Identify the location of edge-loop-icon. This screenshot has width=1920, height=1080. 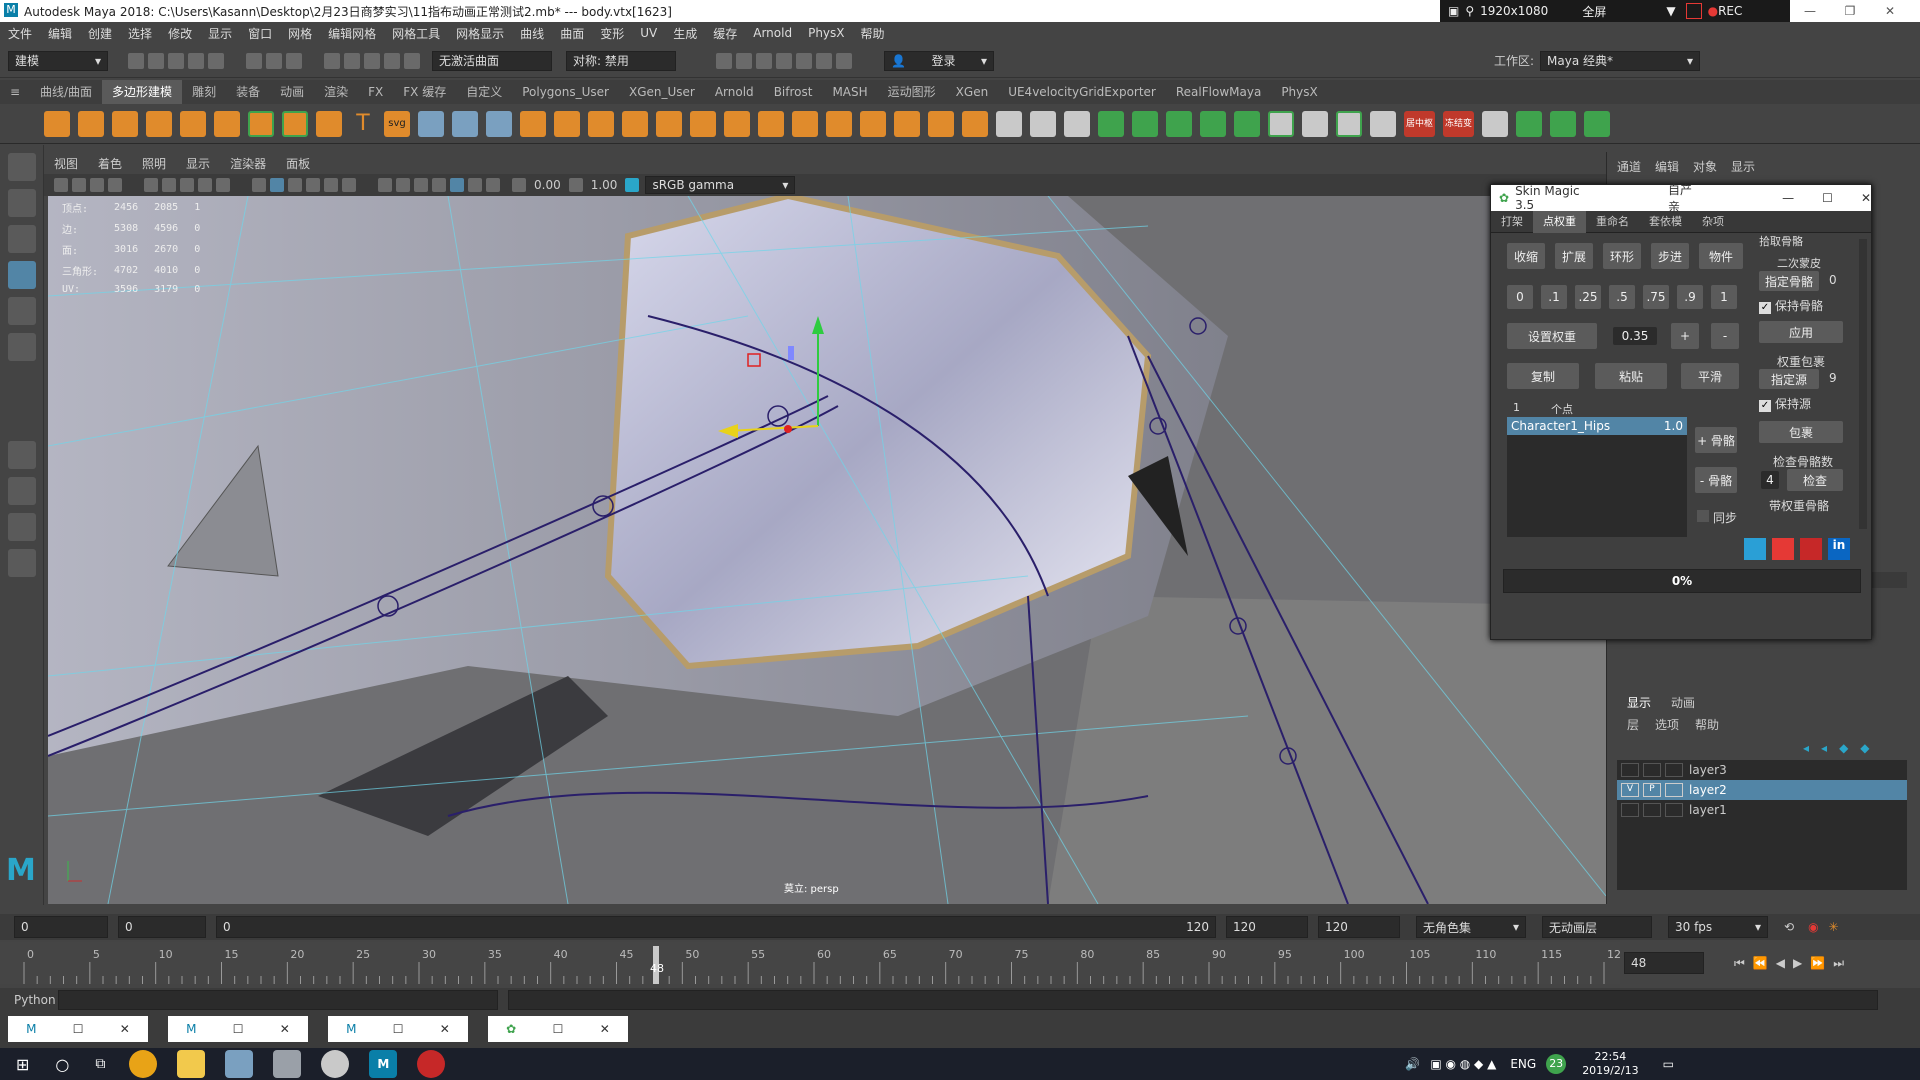
(1043, 123).